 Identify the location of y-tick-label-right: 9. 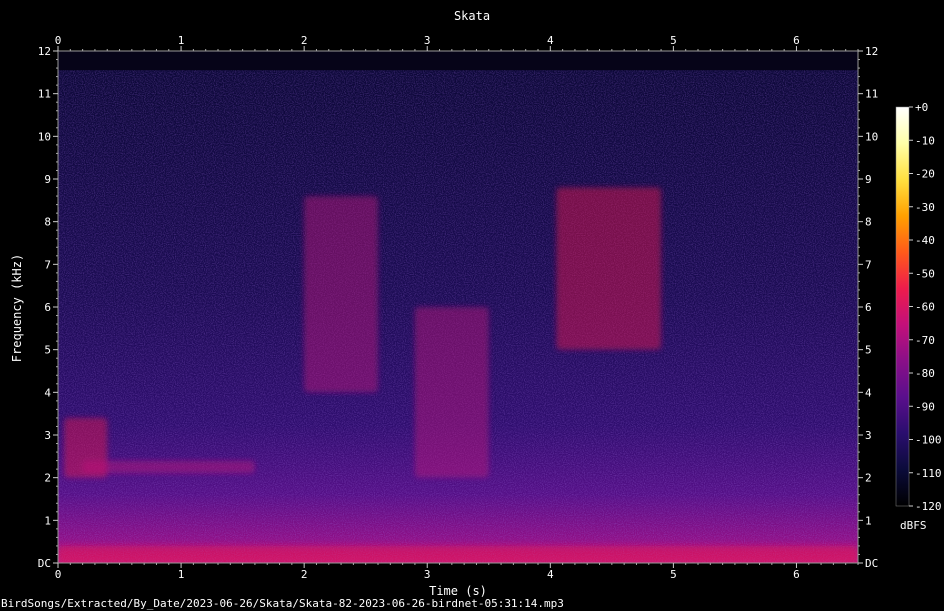
(868, 179).